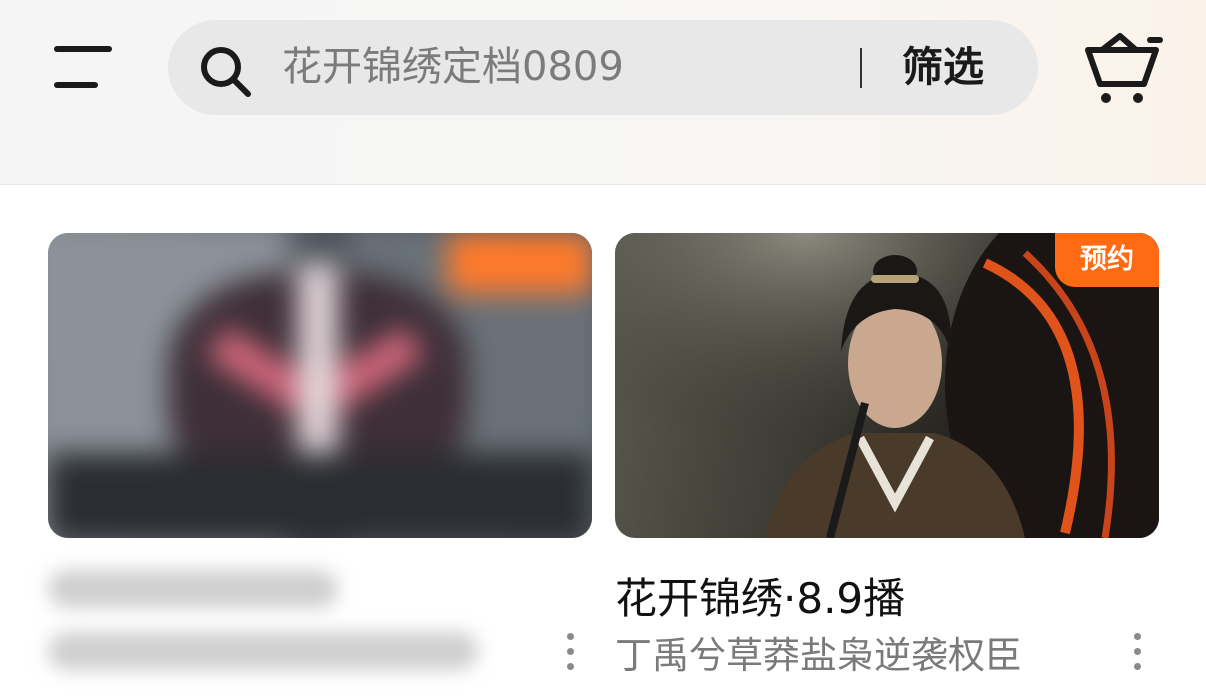 This screenshot has width=1206, height=696. What do you see at coordinates (943, 67) in the screenshot?
I see `filter-button: 筛选` at bounding box center [943, 67].